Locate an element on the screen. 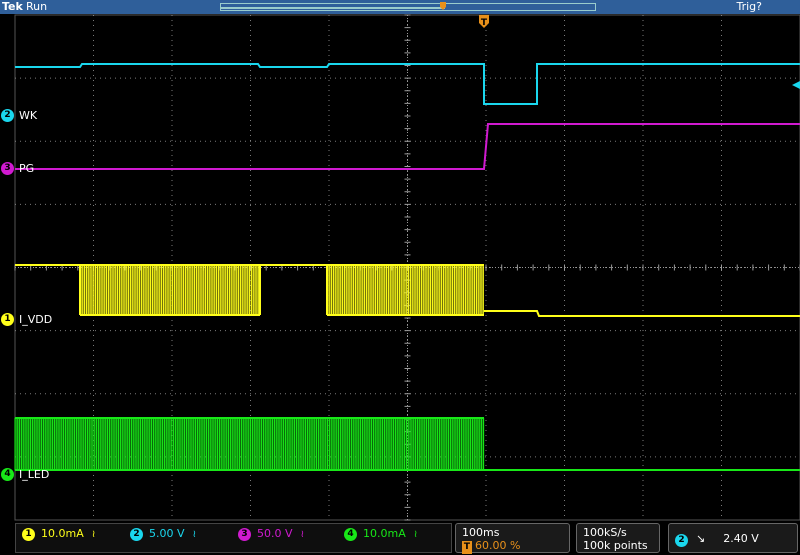  trigger-level: 2.40 V is located at coordinates (741, 538).